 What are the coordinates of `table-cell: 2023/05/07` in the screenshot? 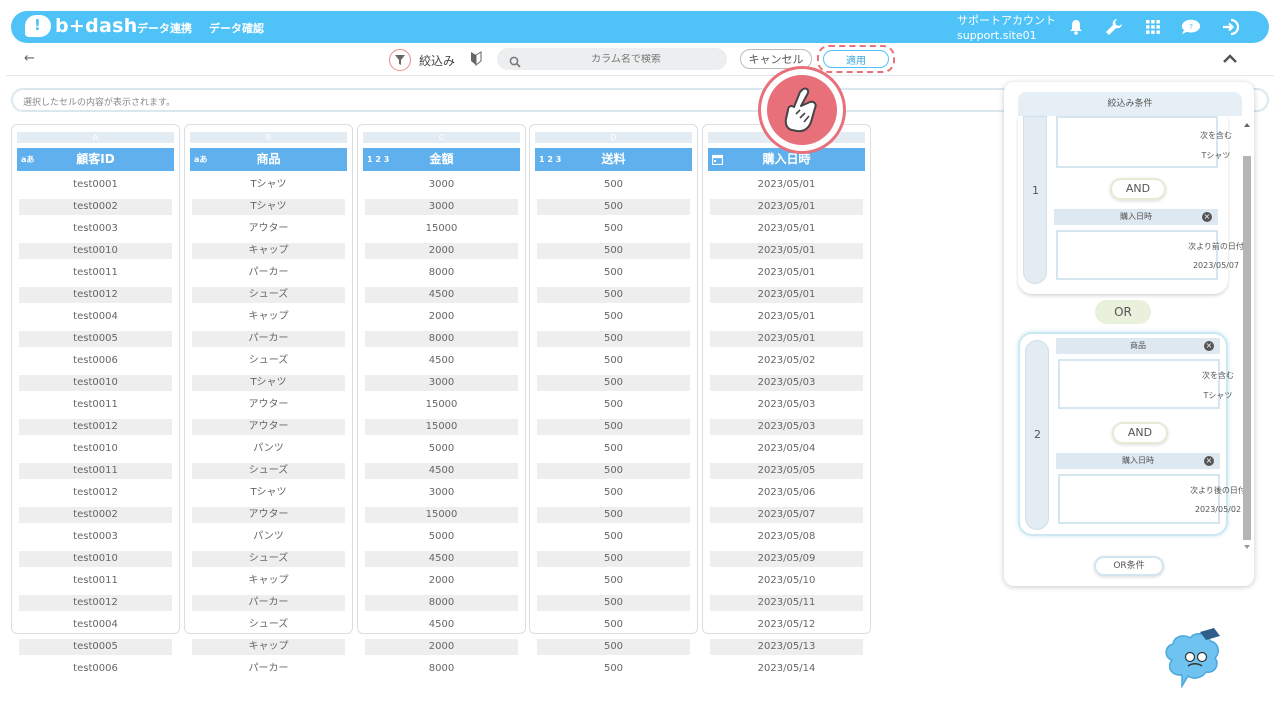 It's located at (786, 517).